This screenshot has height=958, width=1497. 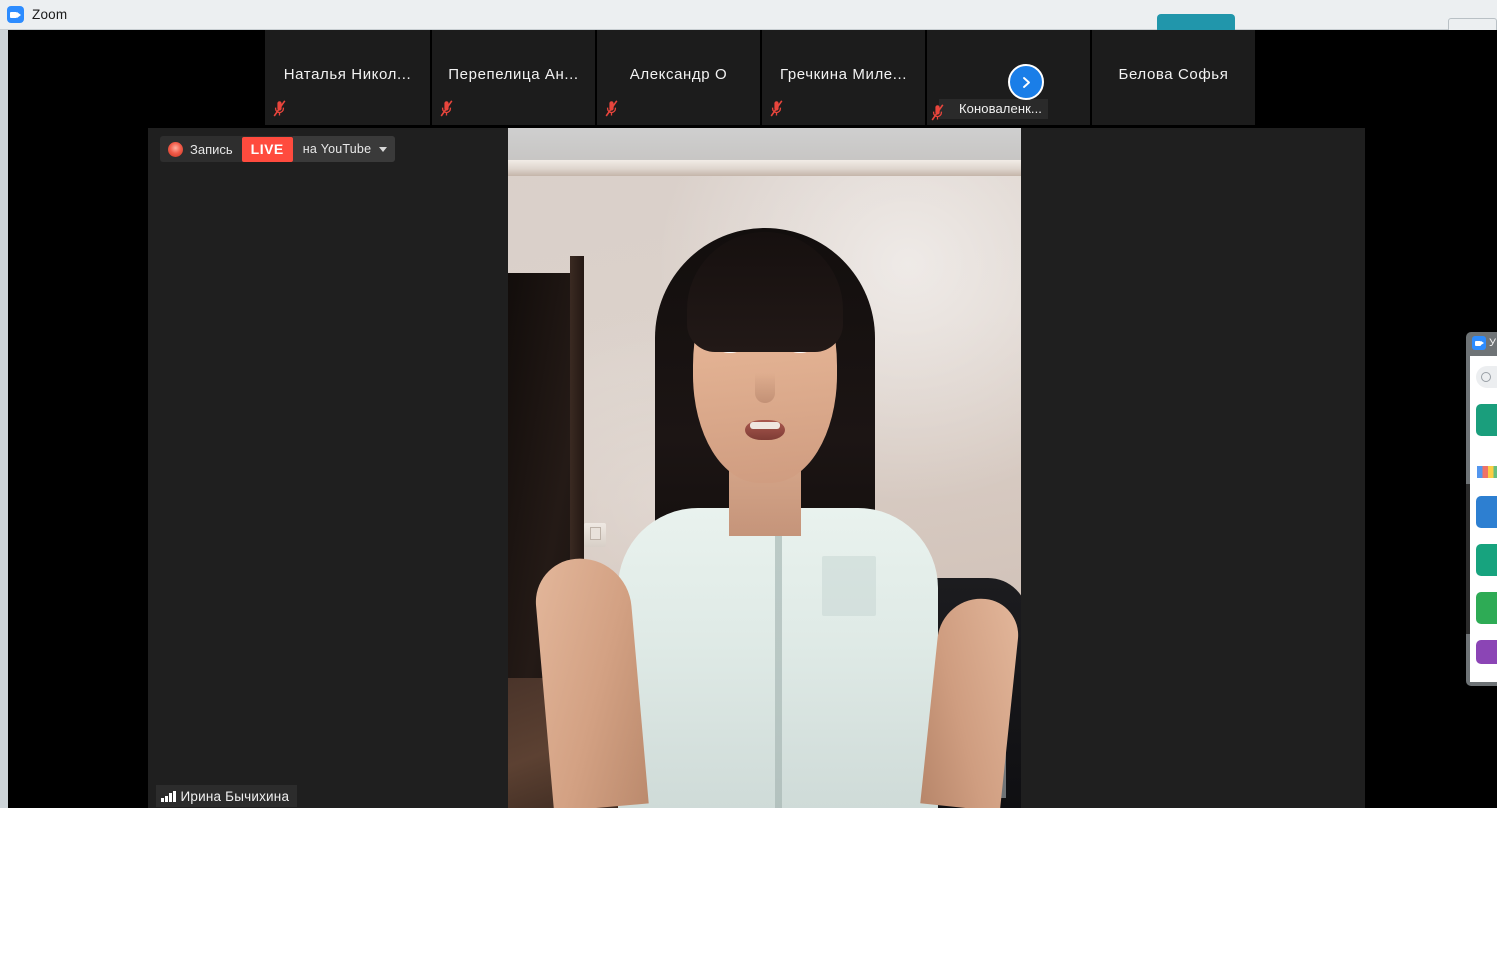 I want to click on video-cornice, so click(x=764, y=168).